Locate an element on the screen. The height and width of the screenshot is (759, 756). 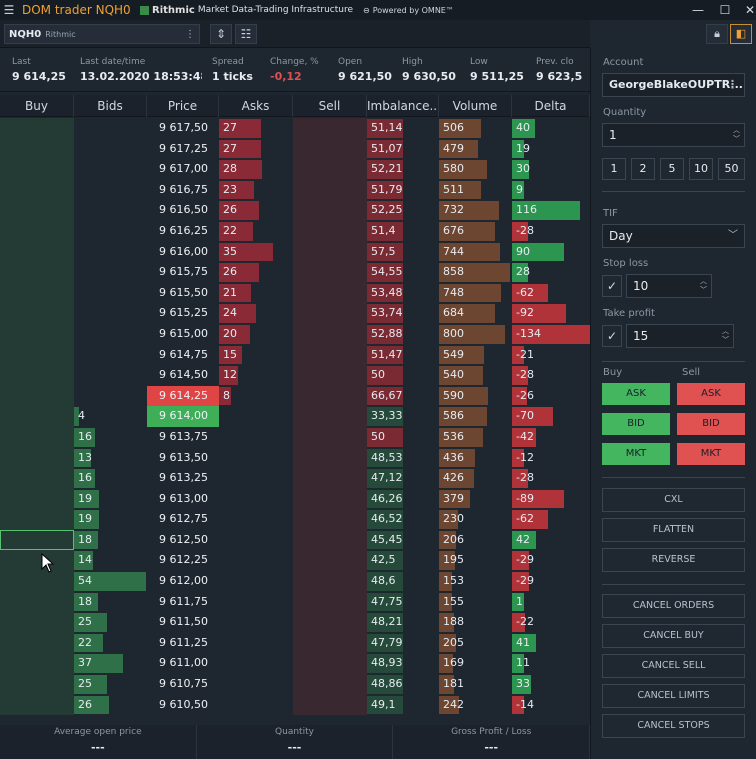
stop-loss-checkbox: ✓ is located at coordinates (612, 286).